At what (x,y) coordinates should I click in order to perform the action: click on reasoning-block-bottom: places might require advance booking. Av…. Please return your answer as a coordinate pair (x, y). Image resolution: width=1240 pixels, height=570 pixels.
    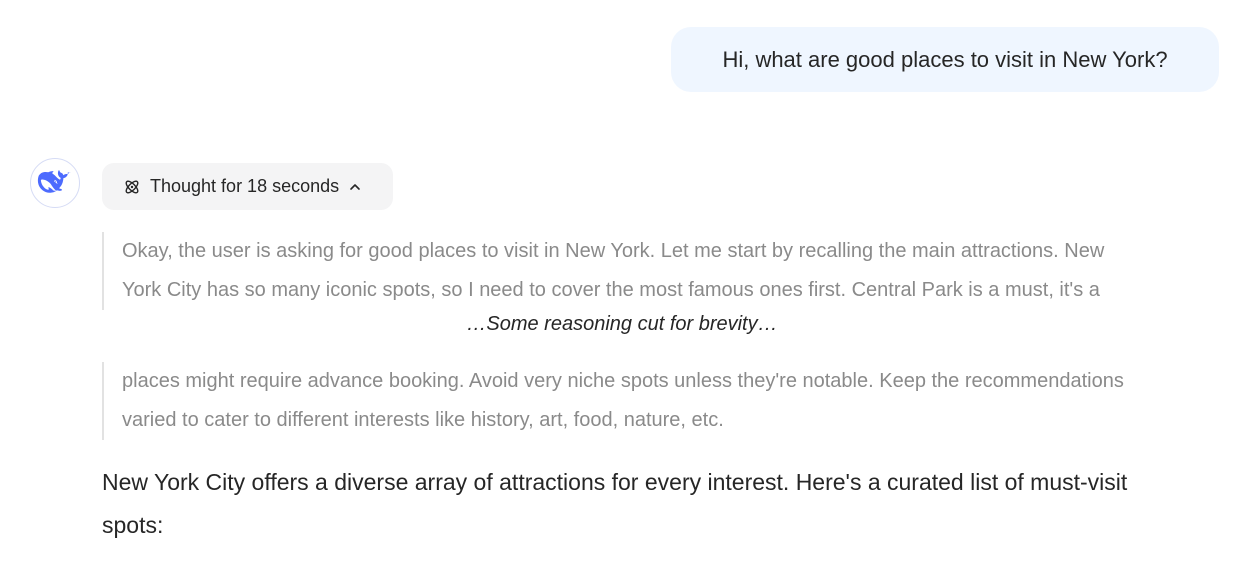
    Looking at the image, I should click on (667, 401).